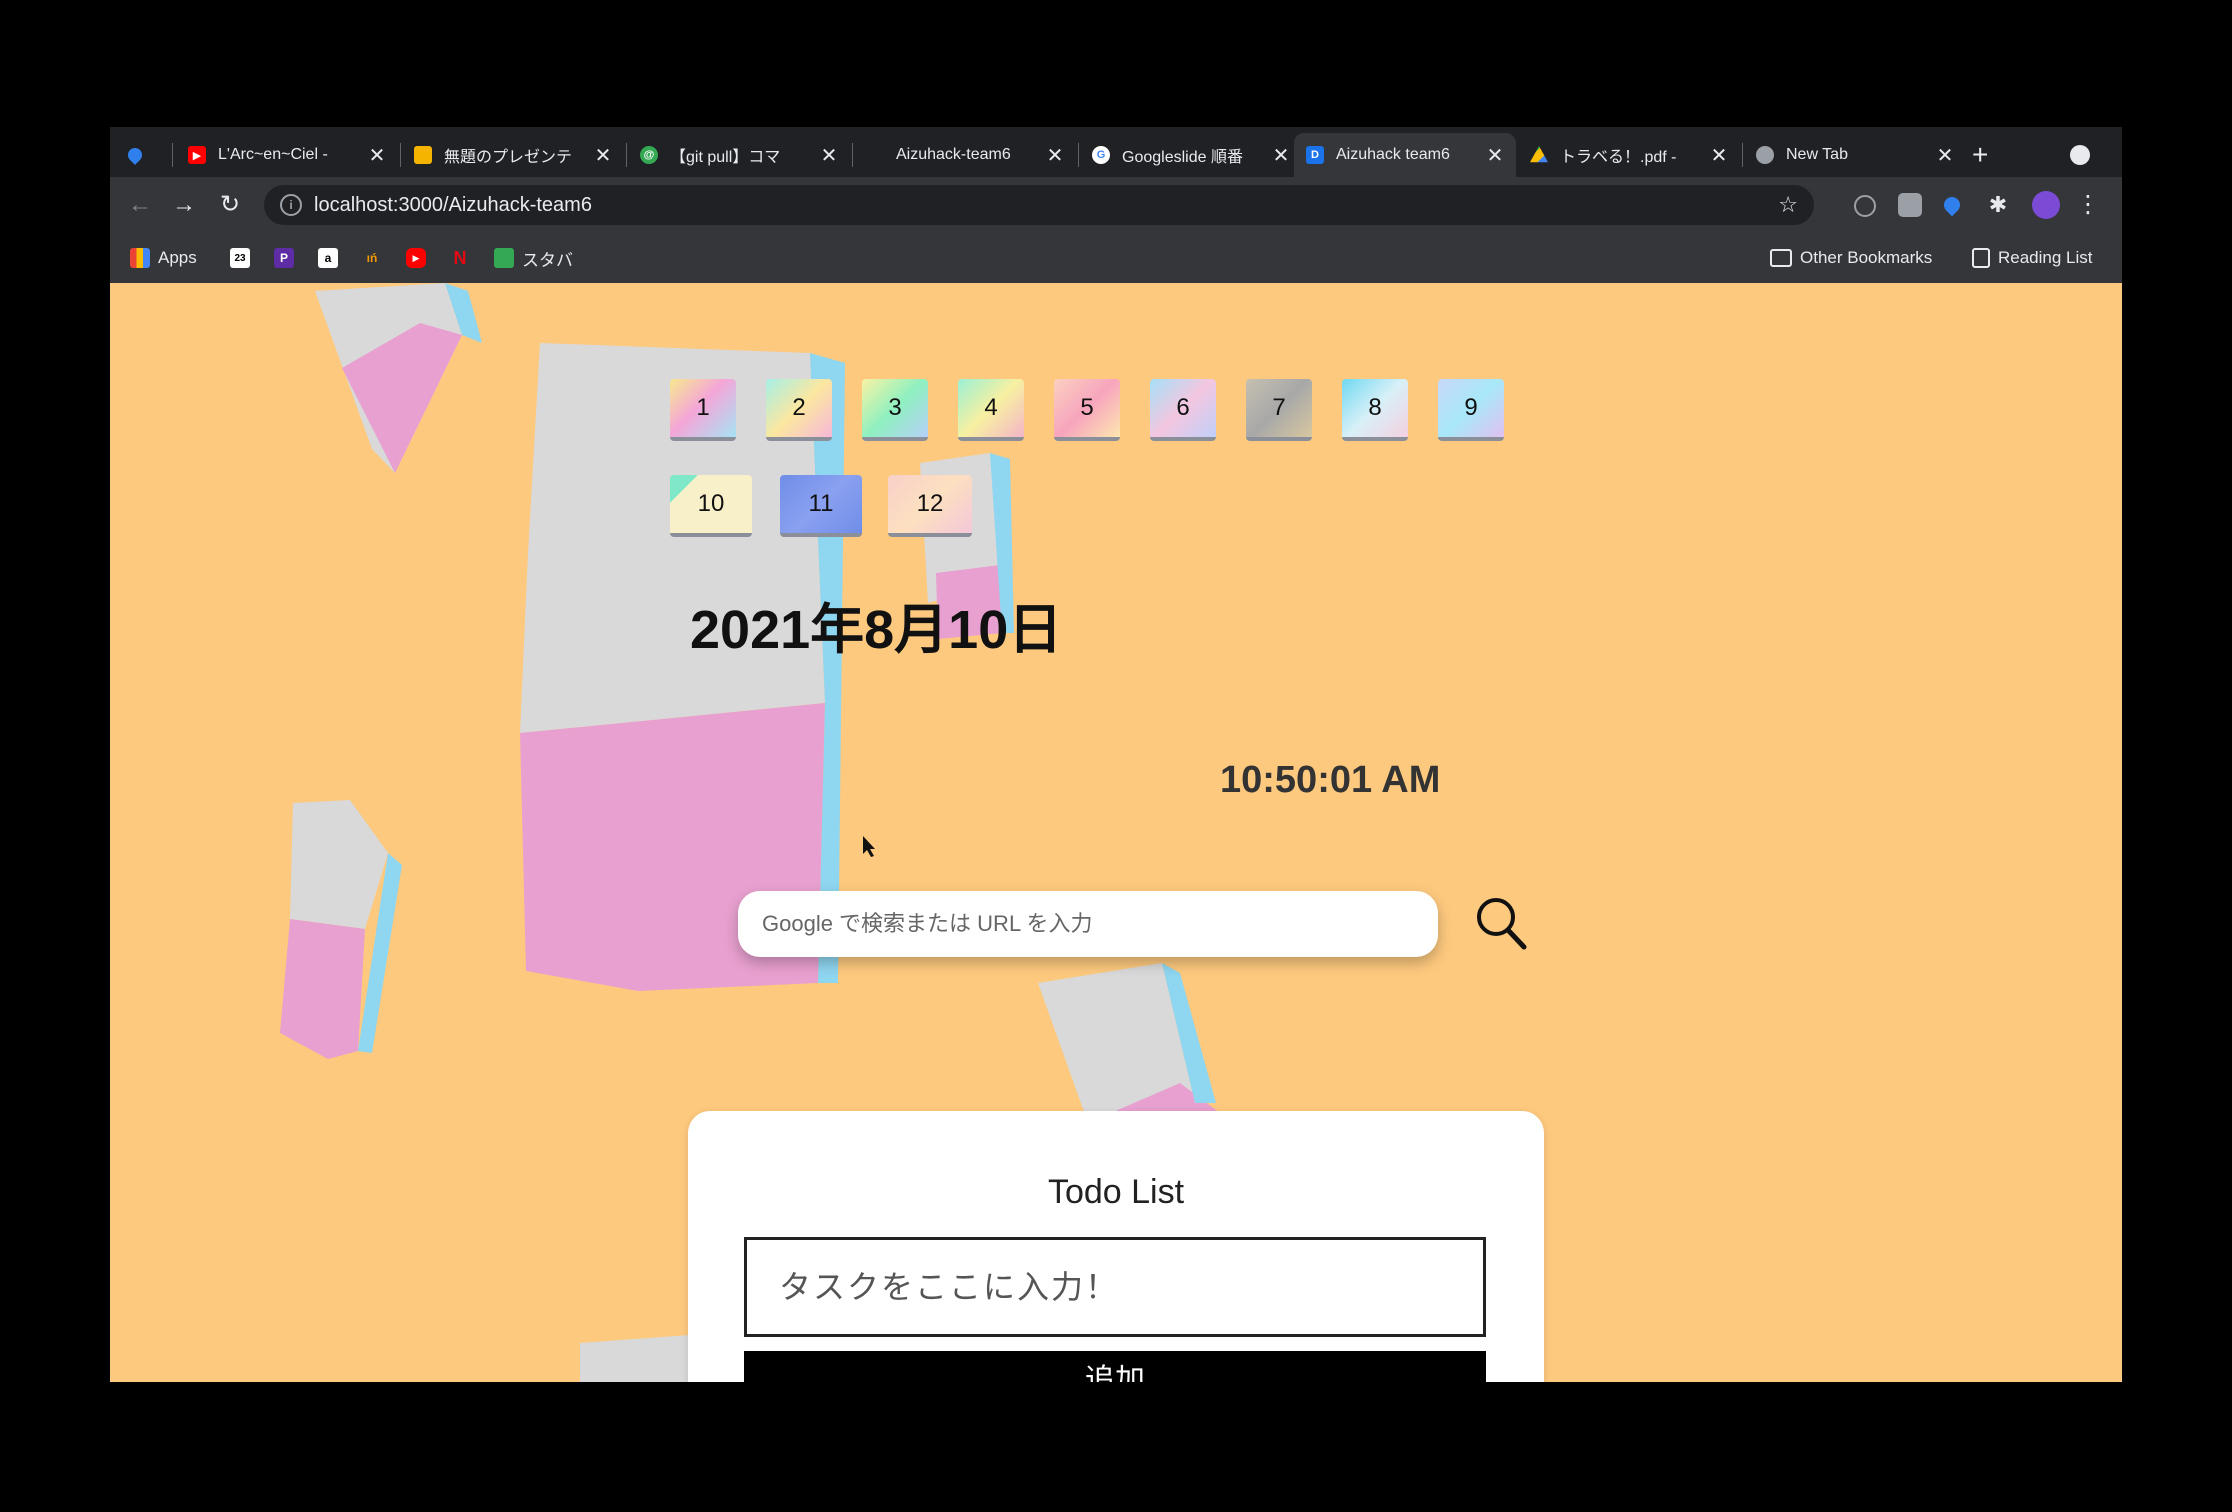 This screenshot has width=2232, height=1512. What do you see at coordinates (1866, 257) in the screenshot?
I see `bookmark-label: Other Bookmarks` at bounding box center [1866, 257].